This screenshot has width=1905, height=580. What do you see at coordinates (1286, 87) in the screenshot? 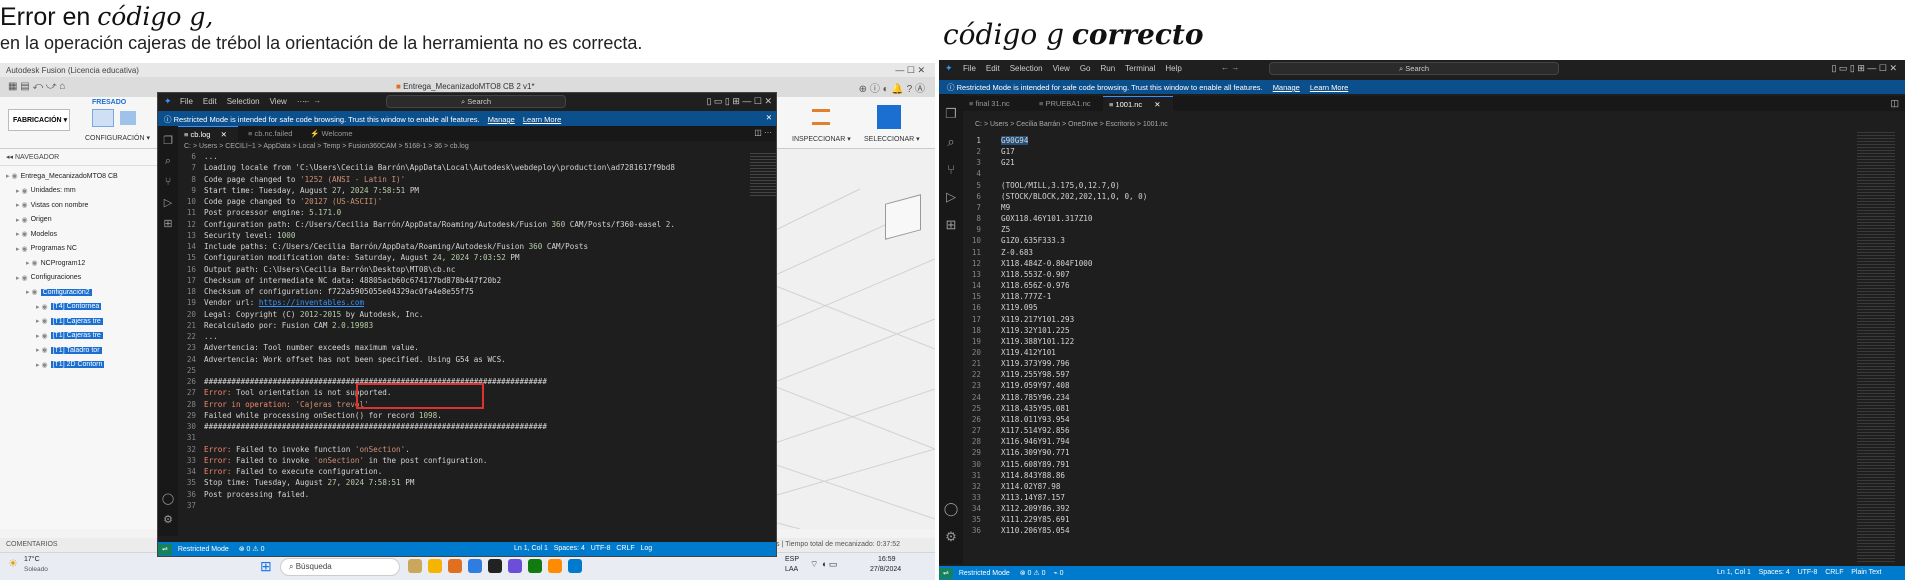
I see `manage-link: Manage` at bounding box center [1286, 87].